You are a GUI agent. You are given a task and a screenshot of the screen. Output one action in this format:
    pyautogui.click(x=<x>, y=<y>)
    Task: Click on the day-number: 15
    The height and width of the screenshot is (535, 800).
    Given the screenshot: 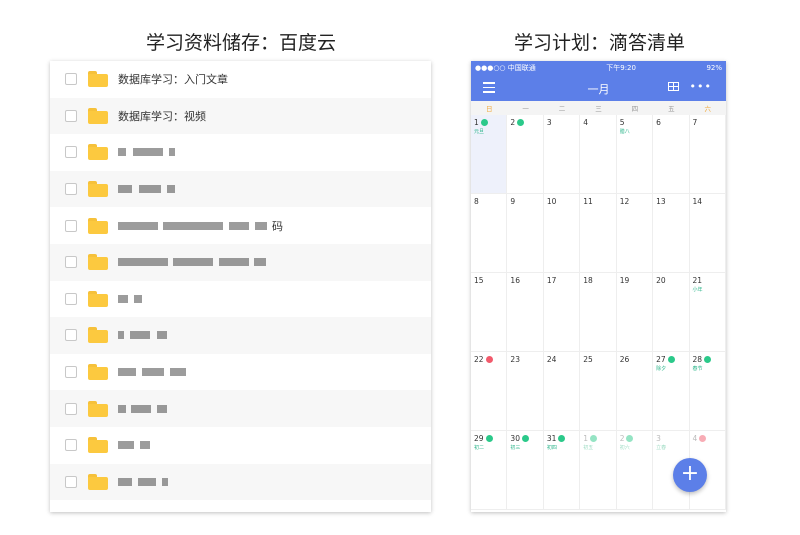 What is the action you would take?
    pyautogui.click(x=479, y=280)
    